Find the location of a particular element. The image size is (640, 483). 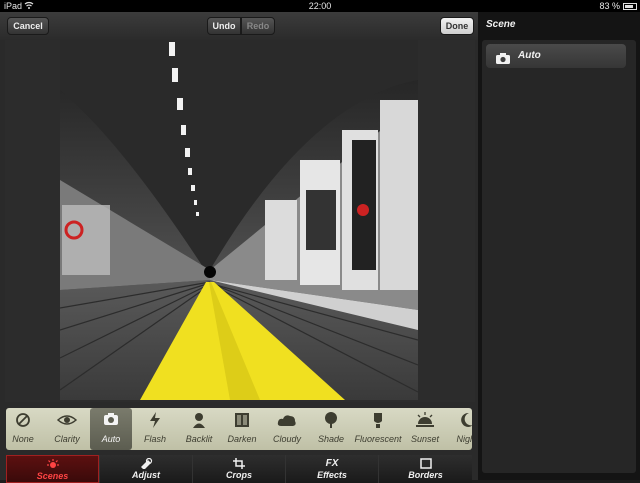

scene-sunset: Sunset is located at coordinates (425, 429).